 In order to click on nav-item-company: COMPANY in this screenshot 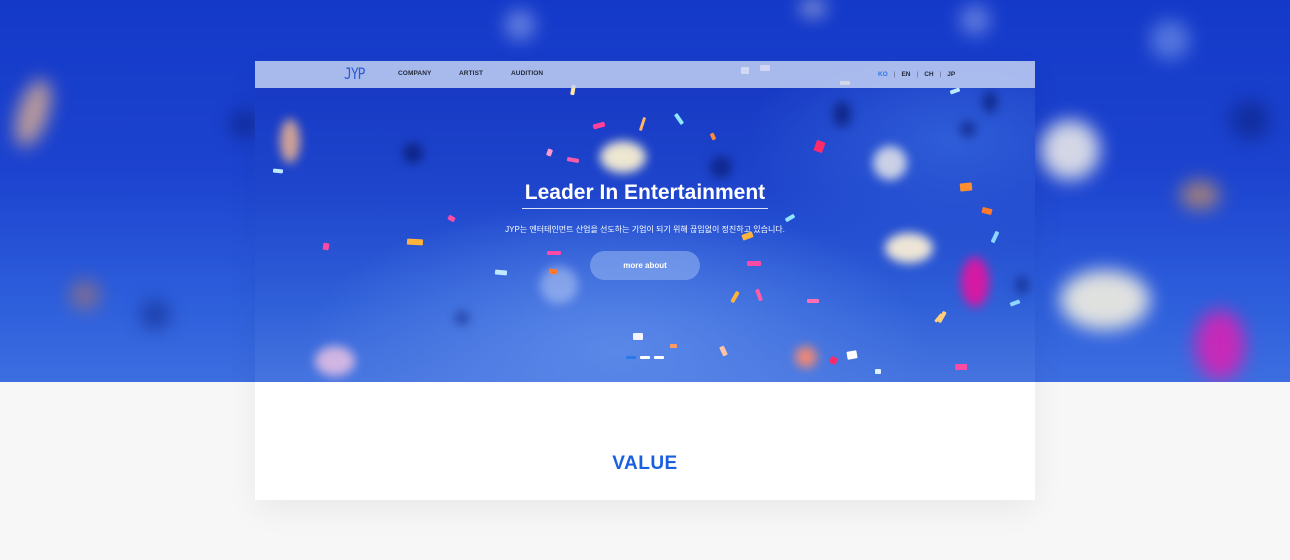, I will do `click(414, 73)`.